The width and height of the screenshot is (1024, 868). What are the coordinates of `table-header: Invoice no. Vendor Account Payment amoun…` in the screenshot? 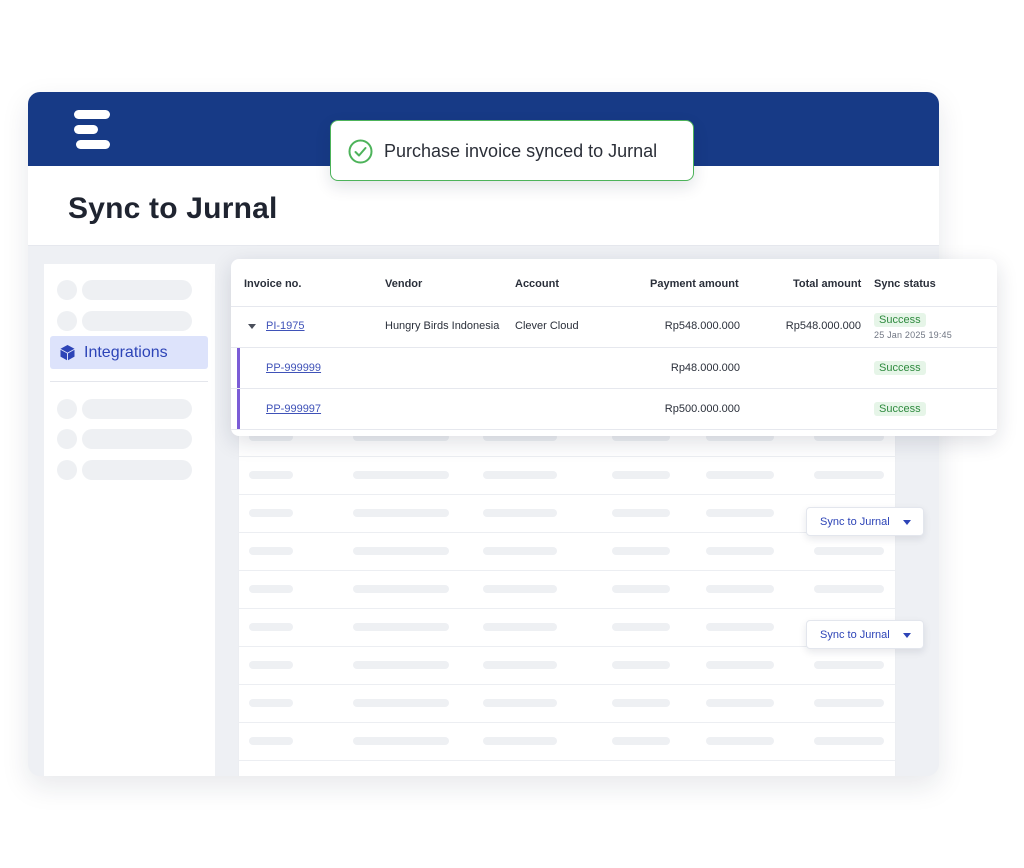 It's located at (614, 283).